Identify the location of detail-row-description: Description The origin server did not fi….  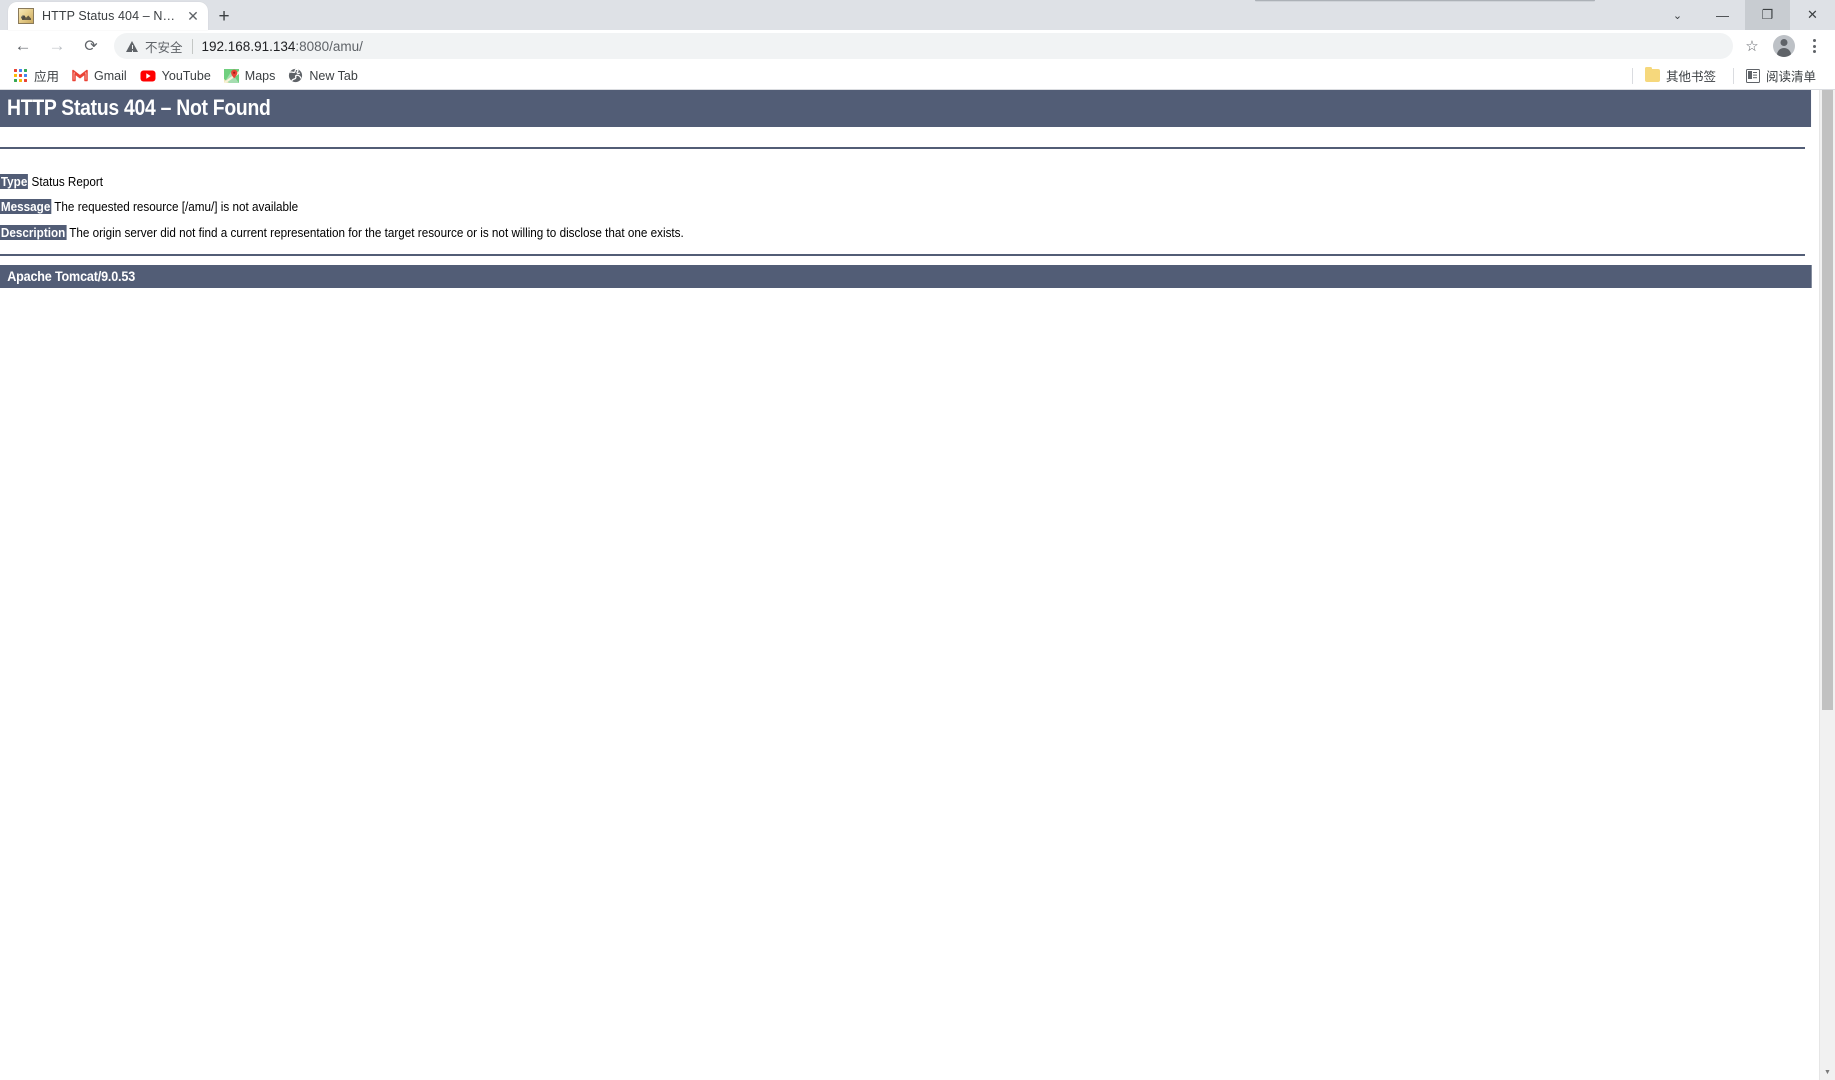
(902, 228).